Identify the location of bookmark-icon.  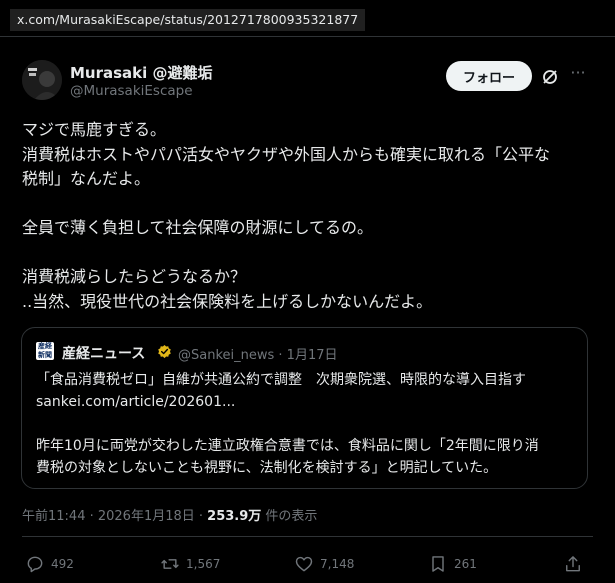
(438, 564).